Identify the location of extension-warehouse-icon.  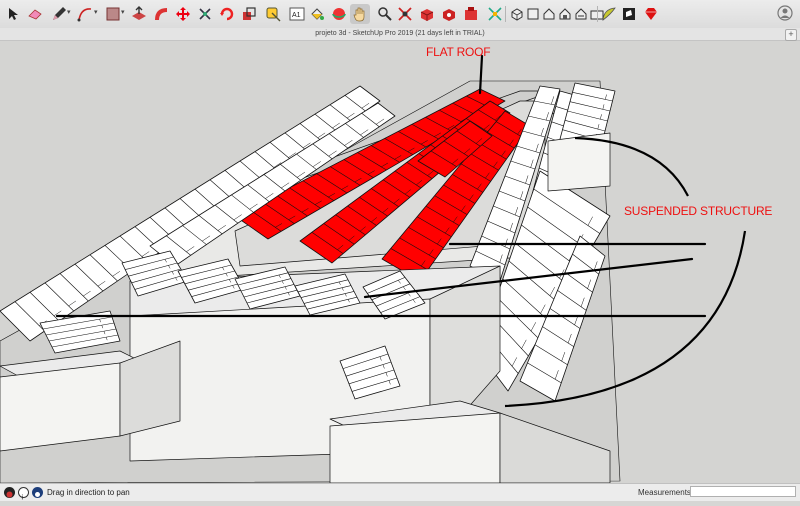
(471, 14).